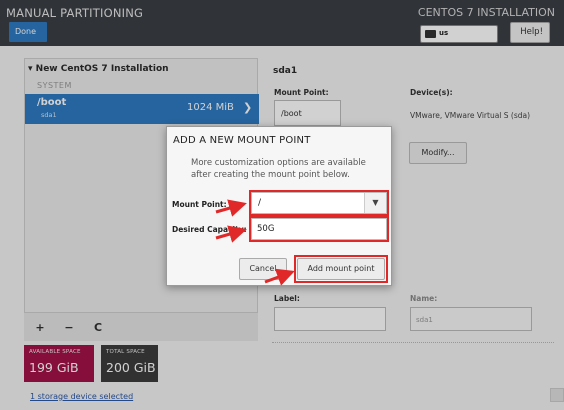 The image size is (564, 410). Describe the element at coordinates (231, 234) in the screenshot. I see `annotation-arrow-capacity` at that location.